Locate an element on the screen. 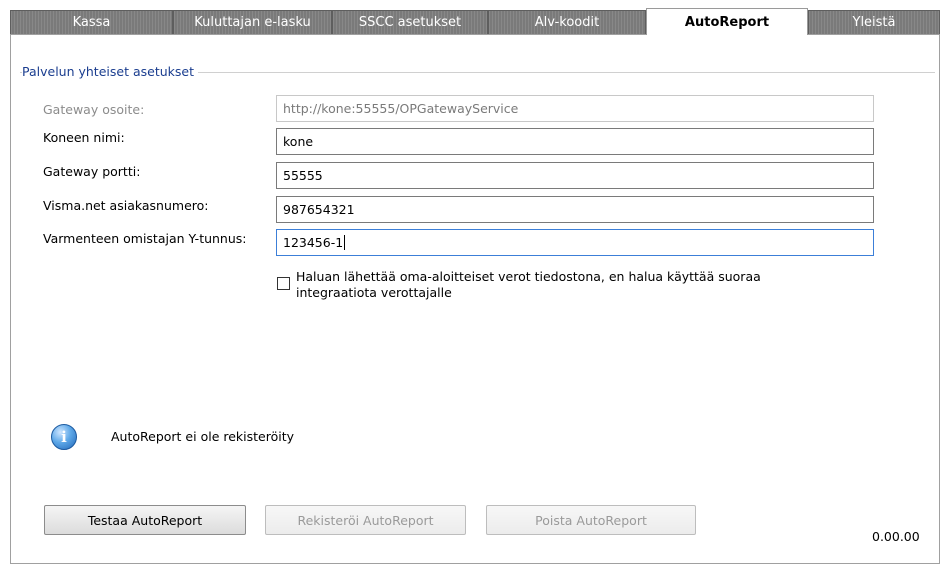 Image resolution: width=948 pixels, height=572 pixels. tab-sscc-asetukset: SSCC asetukset is located at coordinates (410, 22).